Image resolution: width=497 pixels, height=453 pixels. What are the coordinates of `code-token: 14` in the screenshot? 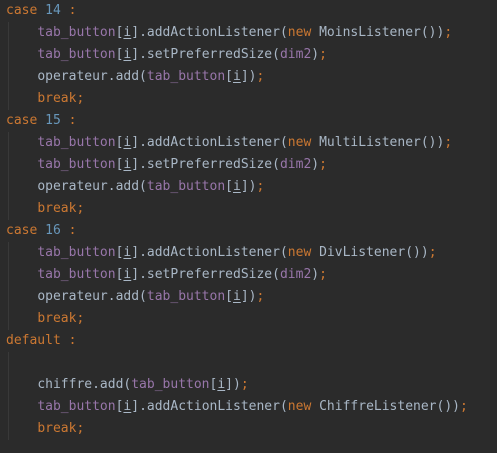 It's located at (53, 10).